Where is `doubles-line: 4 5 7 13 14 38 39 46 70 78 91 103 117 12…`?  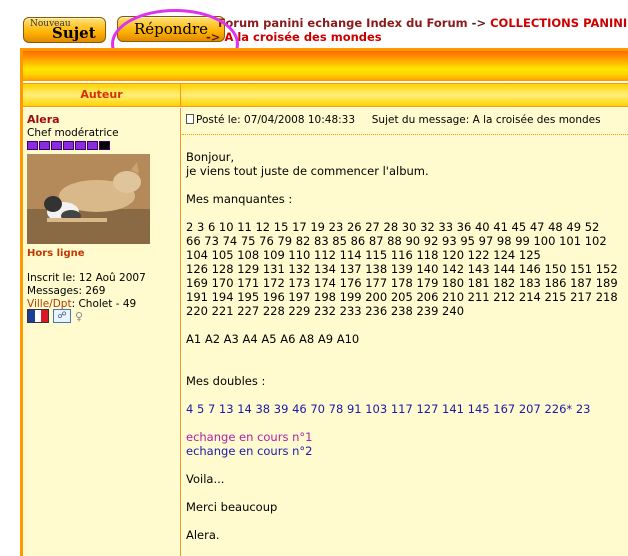 doubles-line: 4 5 7 13 14 38 39 46 70 78 91 103 117 12… is located at coordinates (388, 409).